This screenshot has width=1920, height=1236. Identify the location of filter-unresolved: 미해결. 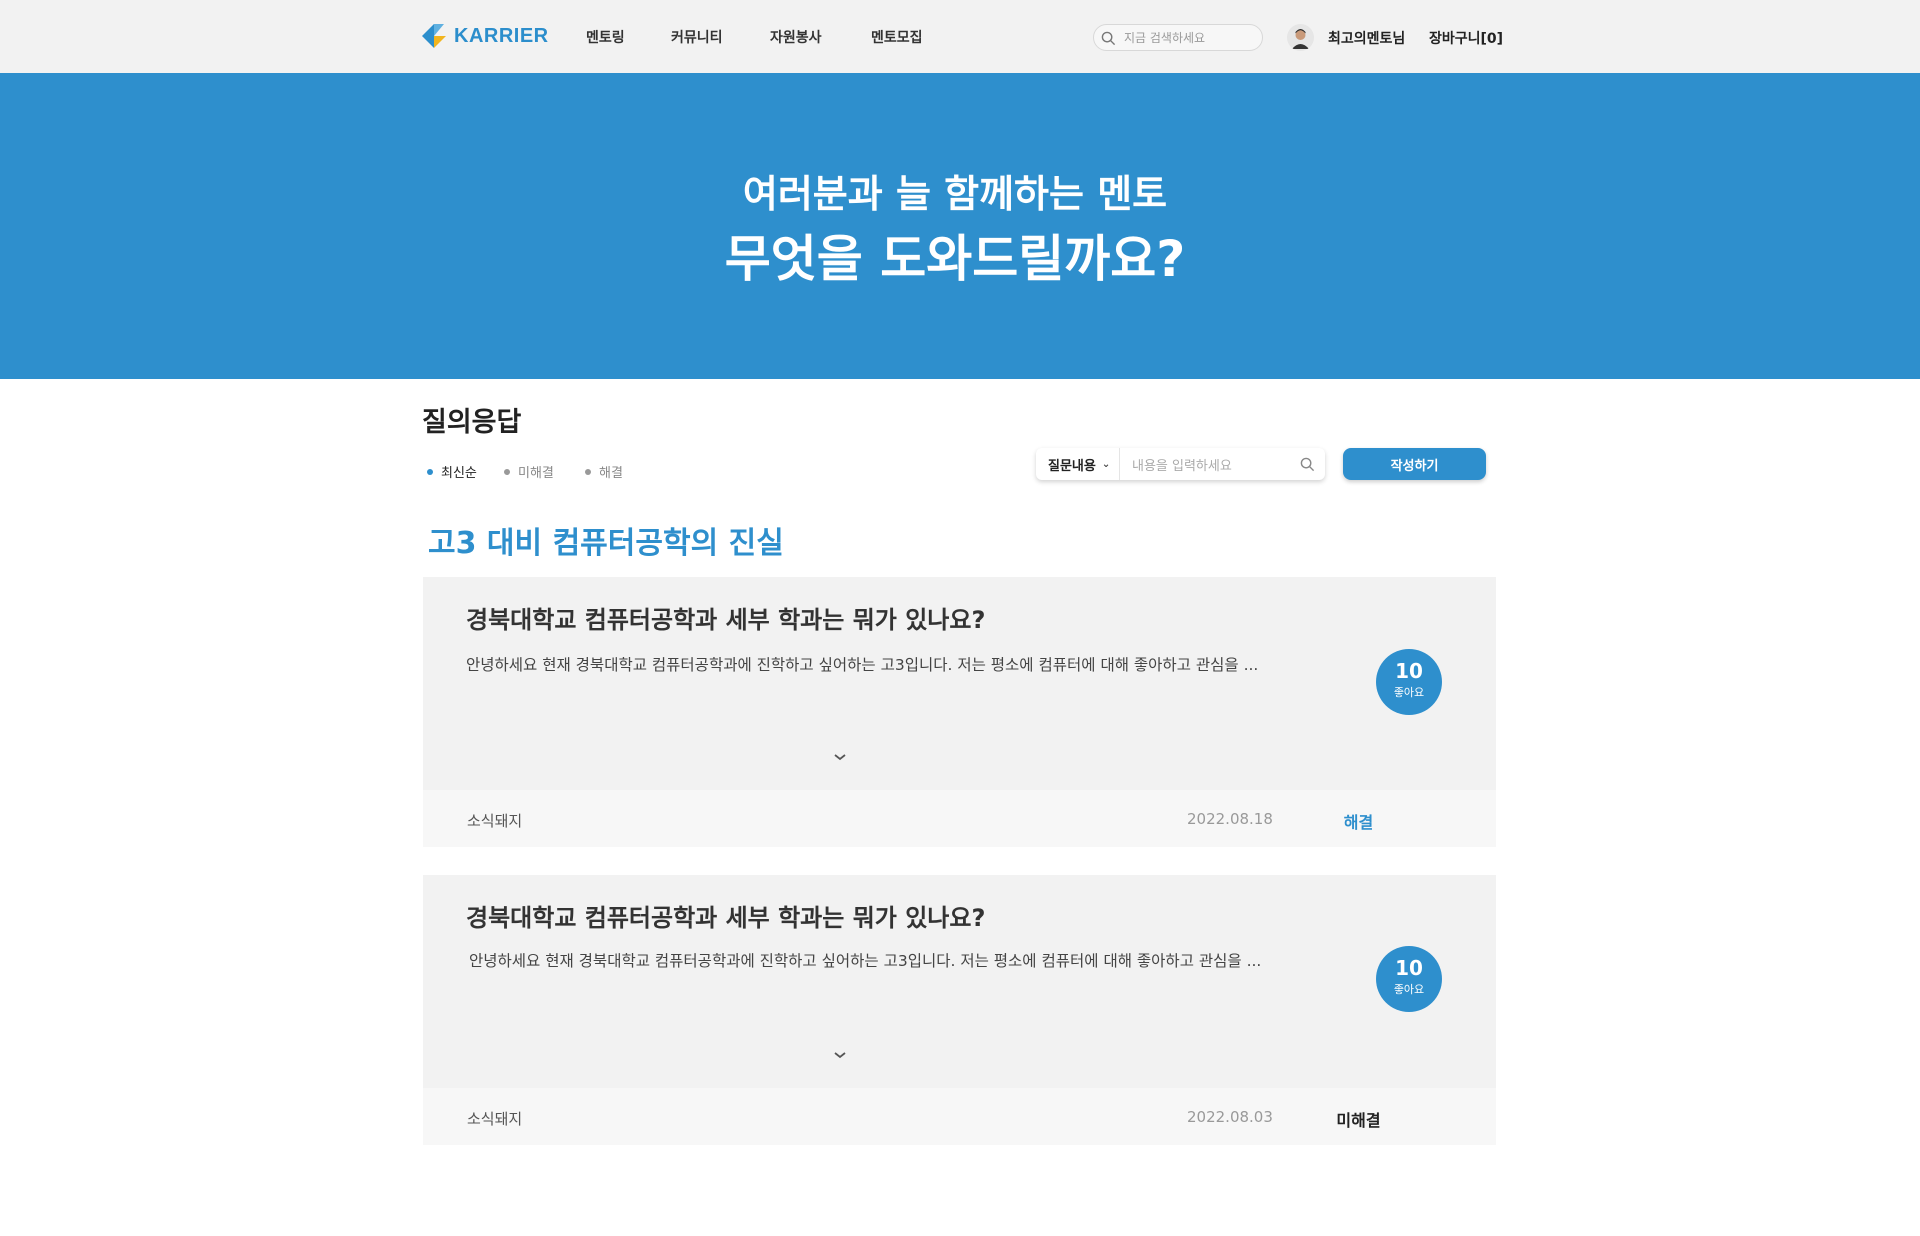
(529, 471).